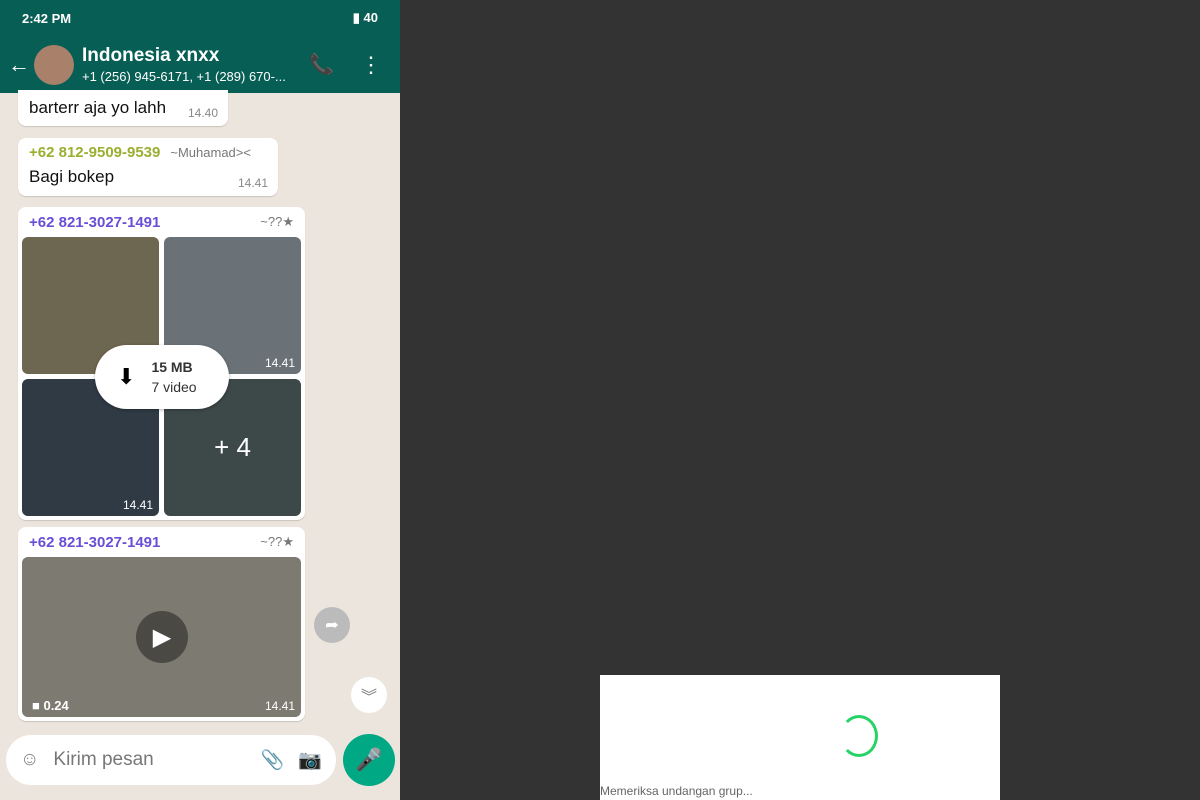 Image resolution: width=1200 pixels, height=800 pixels. I want to click on add-call-icon: 📞, so click(321, 64).